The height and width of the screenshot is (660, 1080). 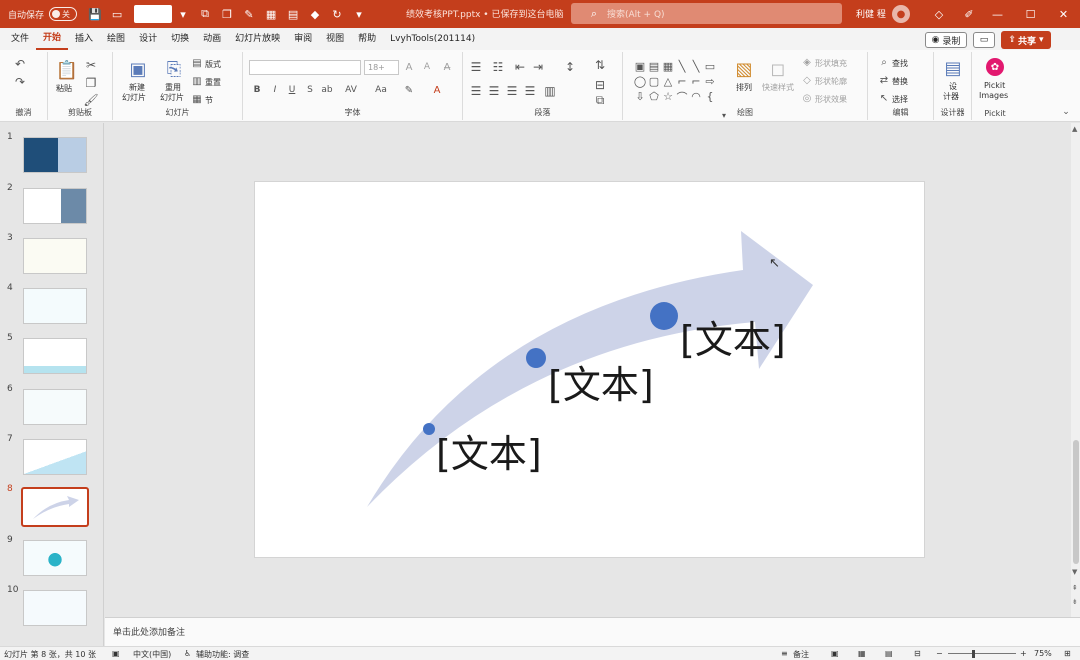 I want to click on fit-slide-icon: ⊞, so click(x=1067, y=653).